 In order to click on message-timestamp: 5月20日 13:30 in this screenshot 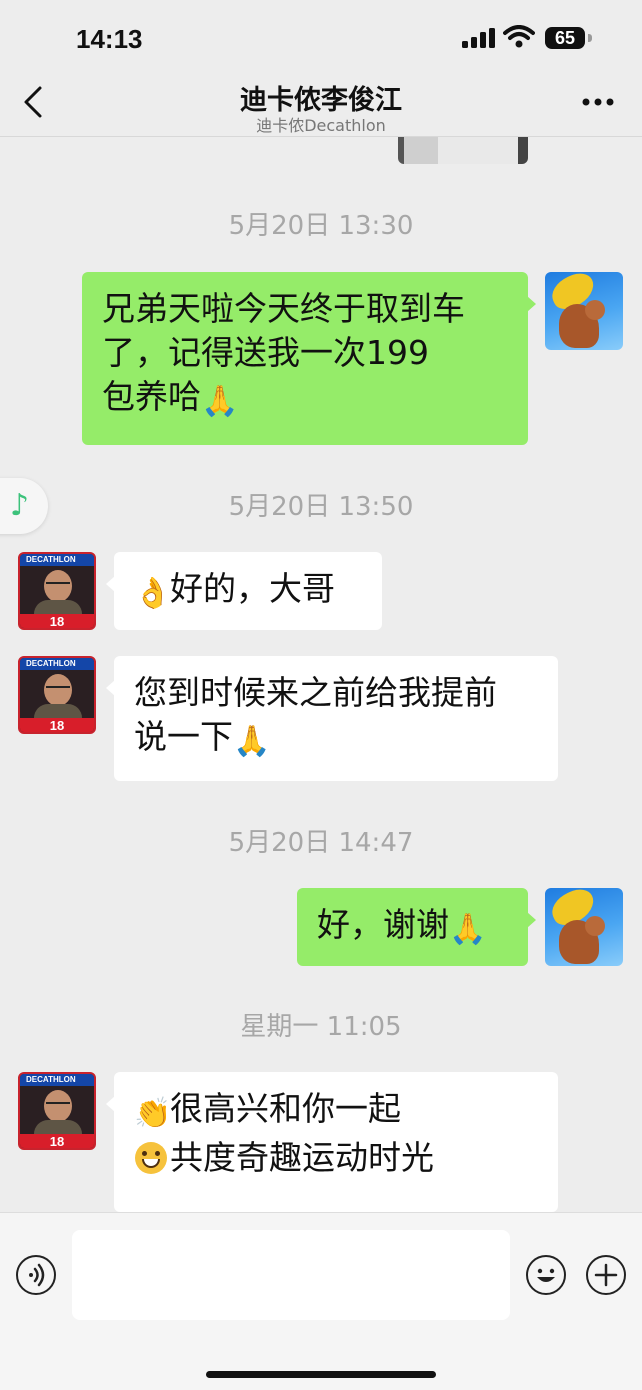, I will do `click(321, 226)`.